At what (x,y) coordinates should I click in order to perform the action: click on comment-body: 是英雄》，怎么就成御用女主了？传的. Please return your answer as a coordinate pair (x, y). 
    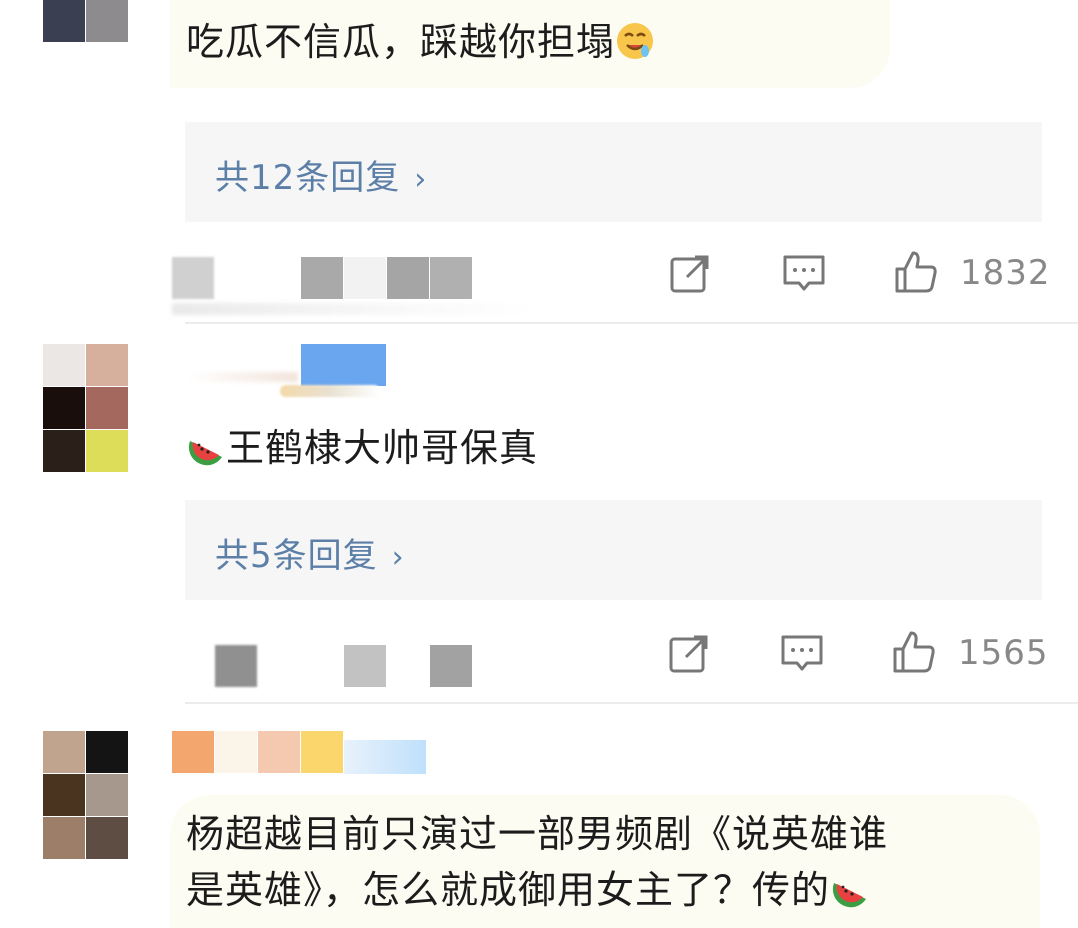
    Looking at the image, I should click on (508, 890).